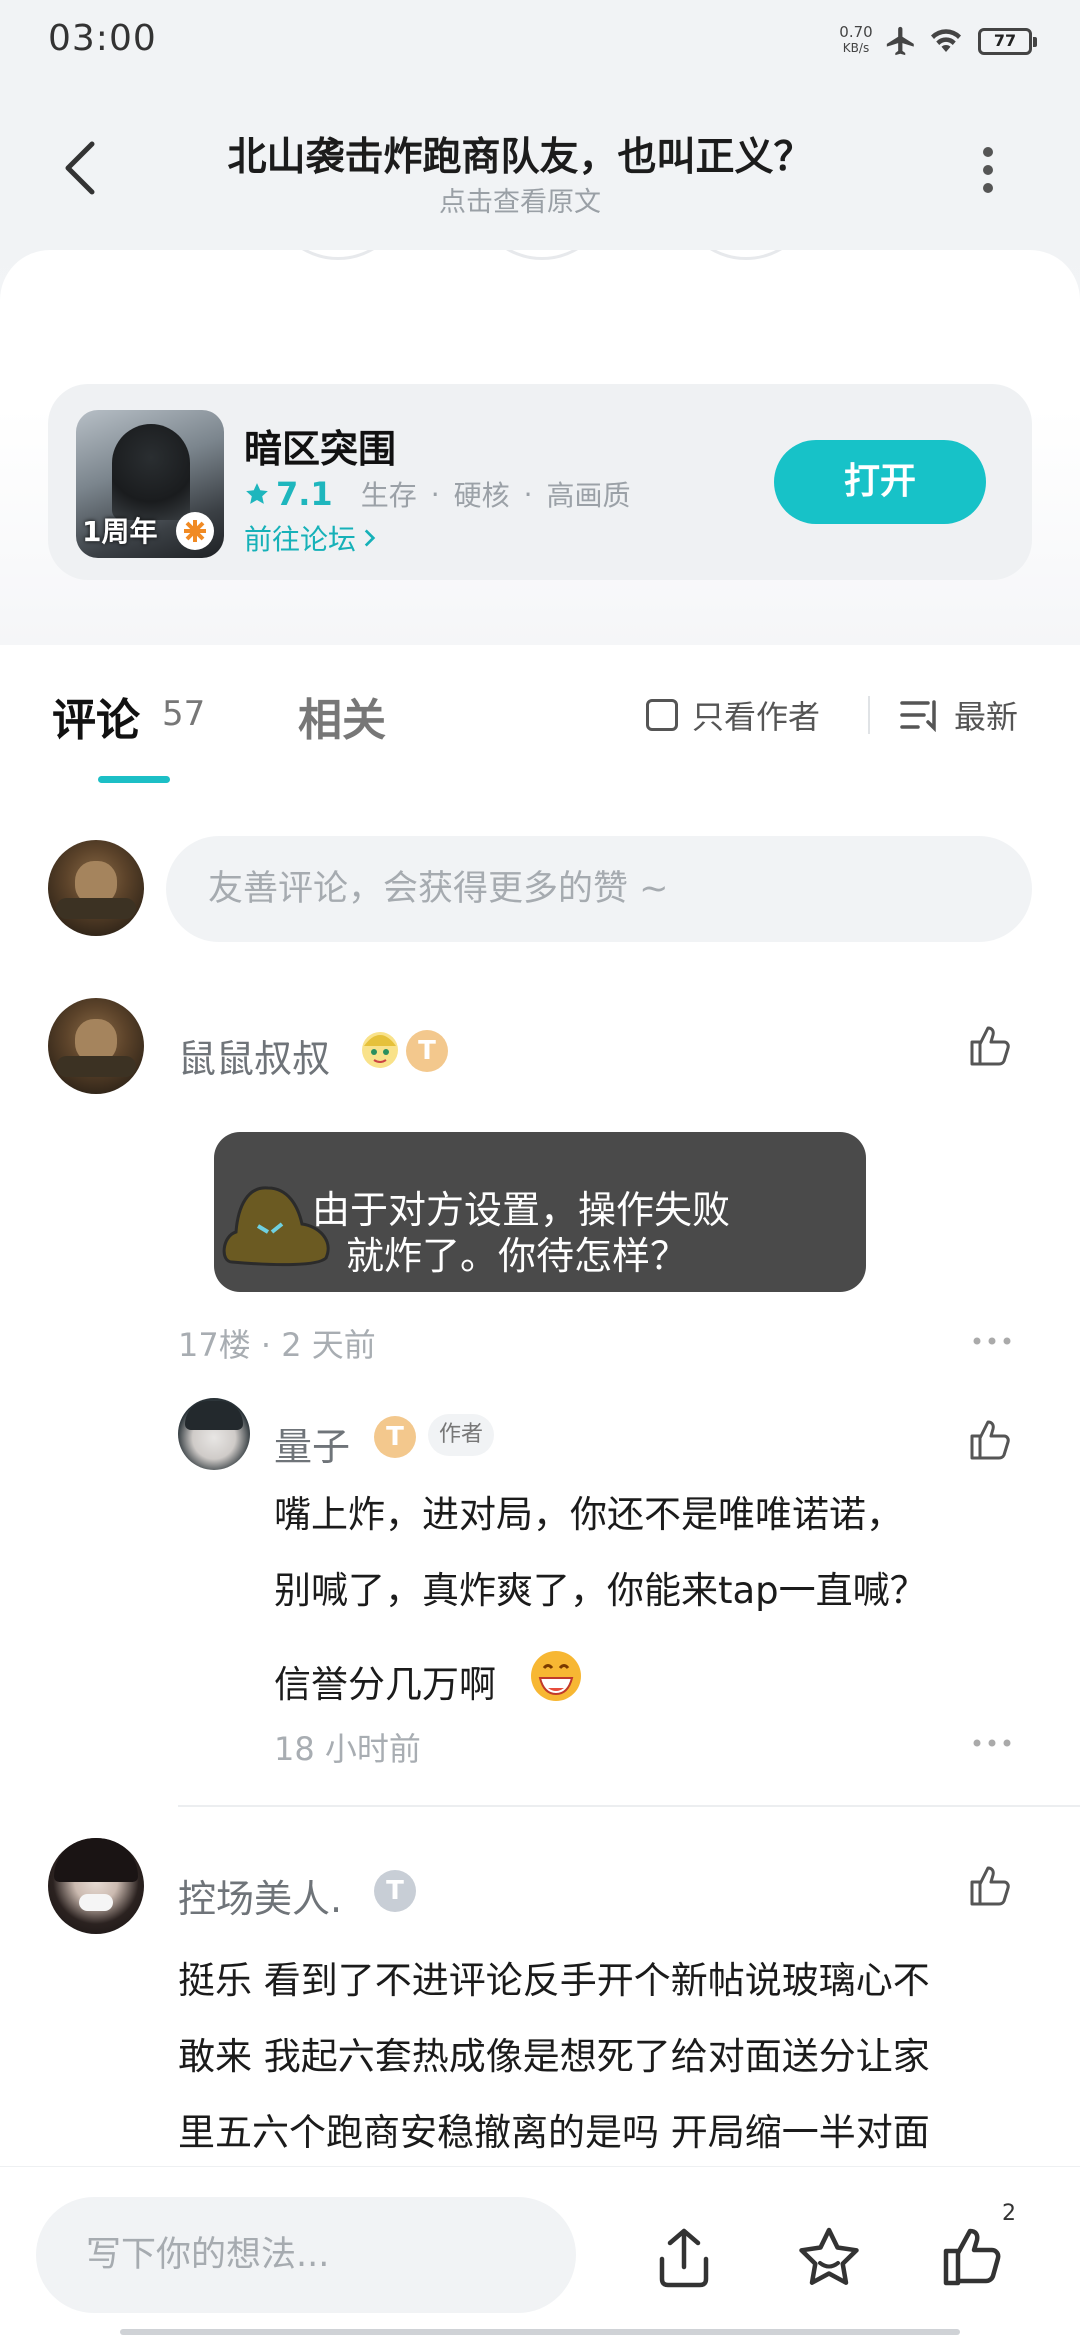  What do you see at coordinates (856, 48) in the screenshot?
I see `net-speed-unit: KB/s` at bounding box center [856, 48].